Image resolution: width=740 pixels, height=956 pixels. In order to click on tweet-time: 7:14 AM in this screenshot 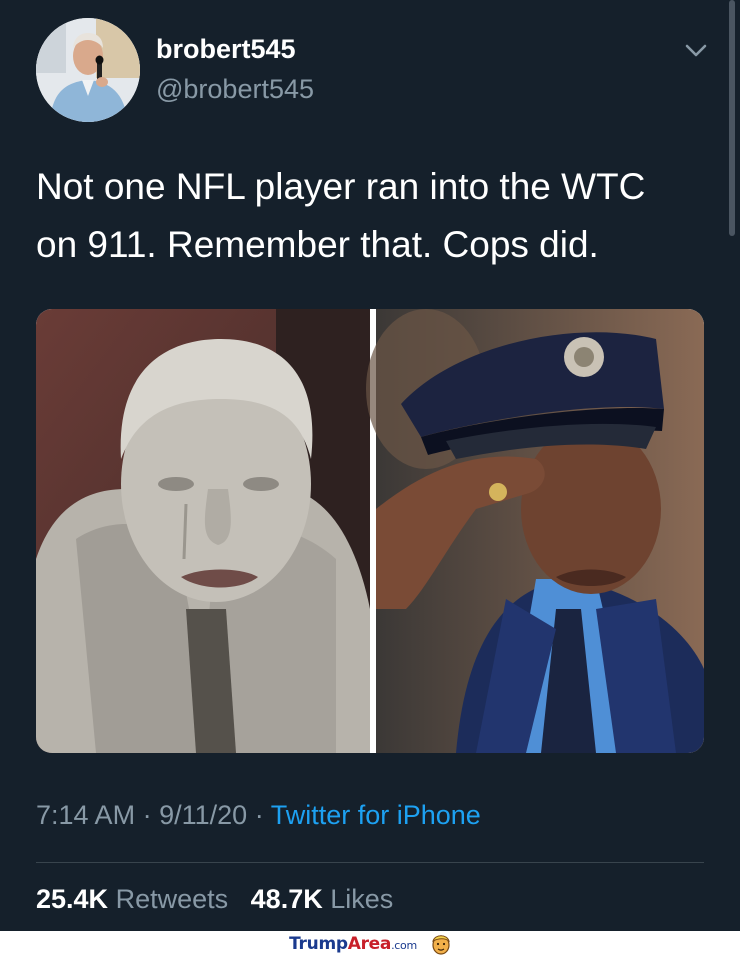, I will do `click(85, 815)`.